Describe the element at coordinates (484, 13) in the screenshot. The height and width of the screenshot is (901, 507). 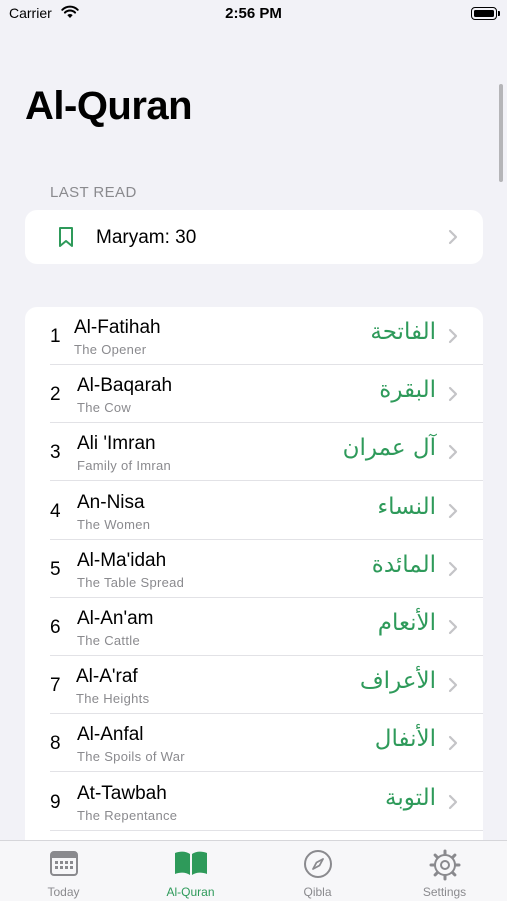
I see `battery-icon` at that location.